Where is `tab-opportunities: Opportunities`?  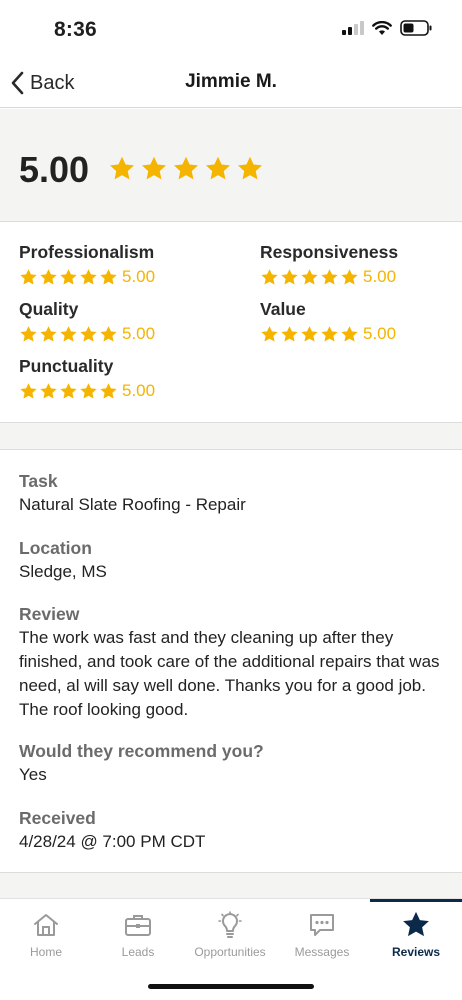 tab-opportunities: Opportunities is located at coordinates (230, 934).